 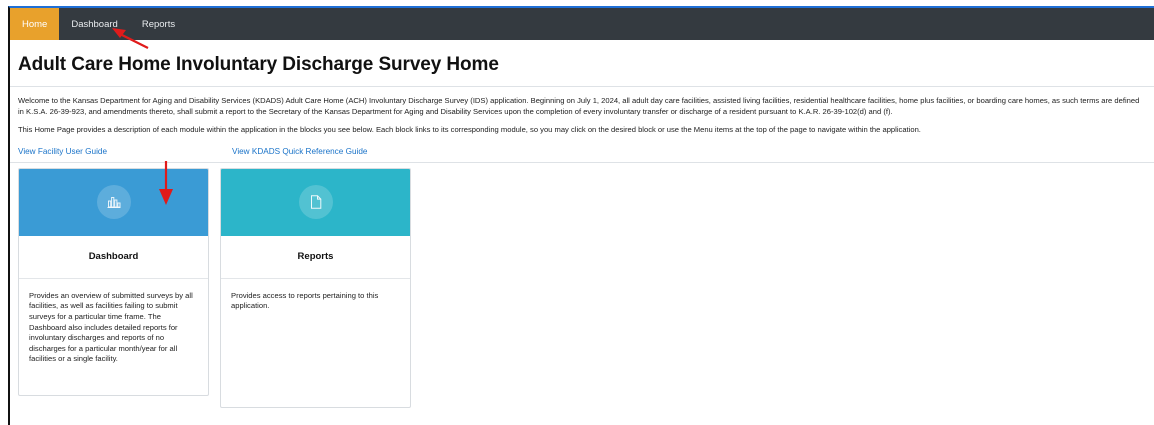 What do you see at coordinates (125, 151) in the screenshot?
I see `facility-user-guide-link: View Facility User Guide` at bounding box center [125, 151].